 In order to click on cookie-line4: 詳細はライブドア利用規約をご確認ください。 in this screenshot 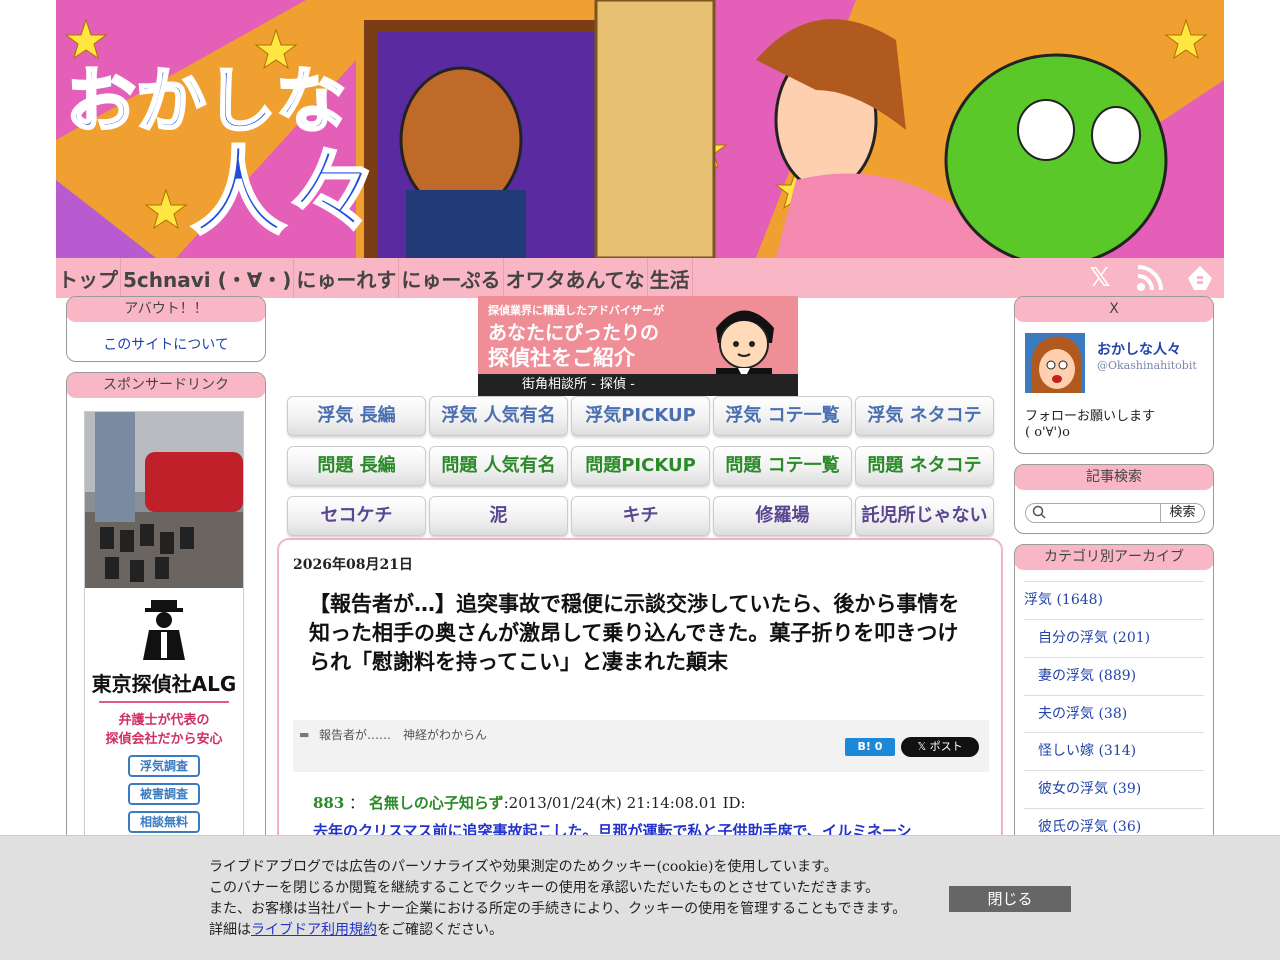, I will do `click(356, 930)`.